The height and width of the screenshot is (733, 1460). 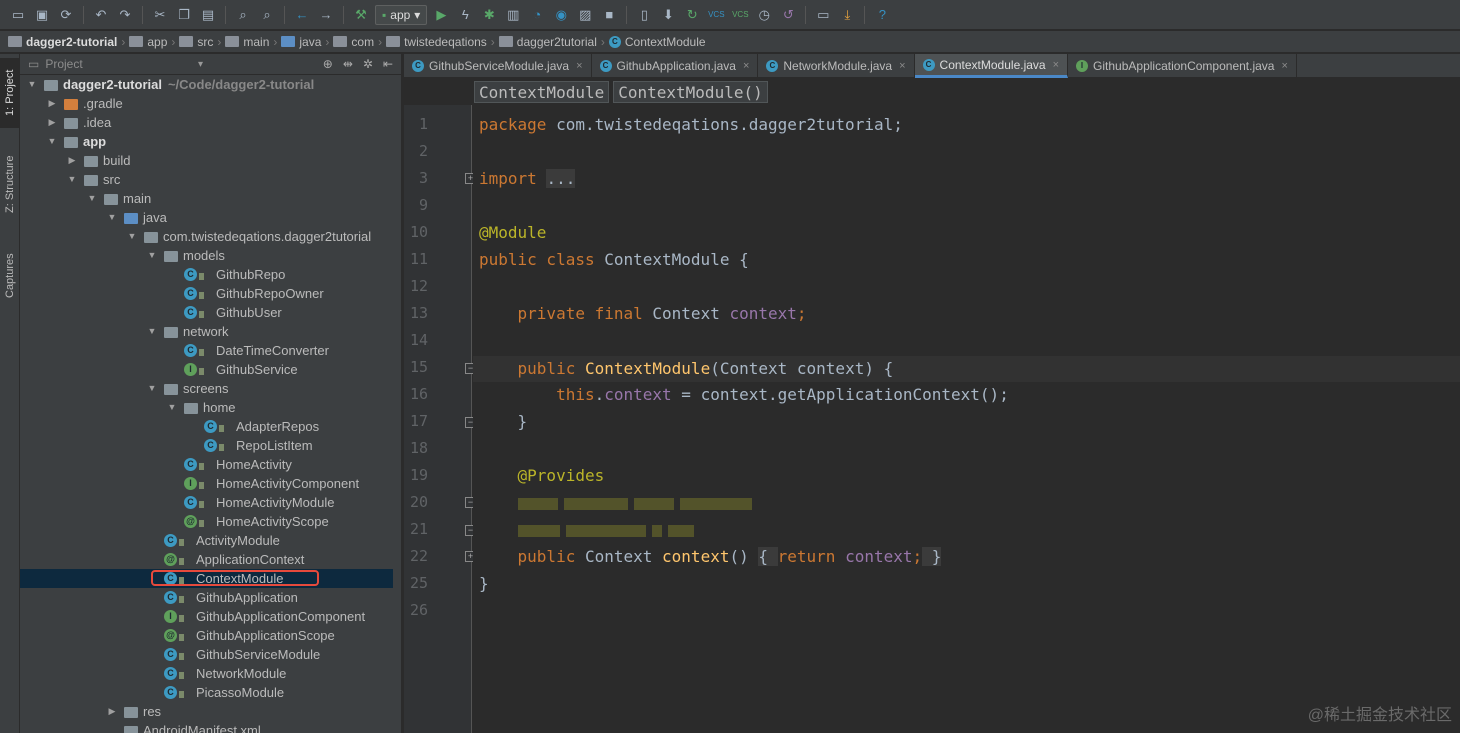 What do you see at coordinates (210, 692) in the screenshot?
I see `tree-item: C PicassoModule` at bounding box center [210, 692].